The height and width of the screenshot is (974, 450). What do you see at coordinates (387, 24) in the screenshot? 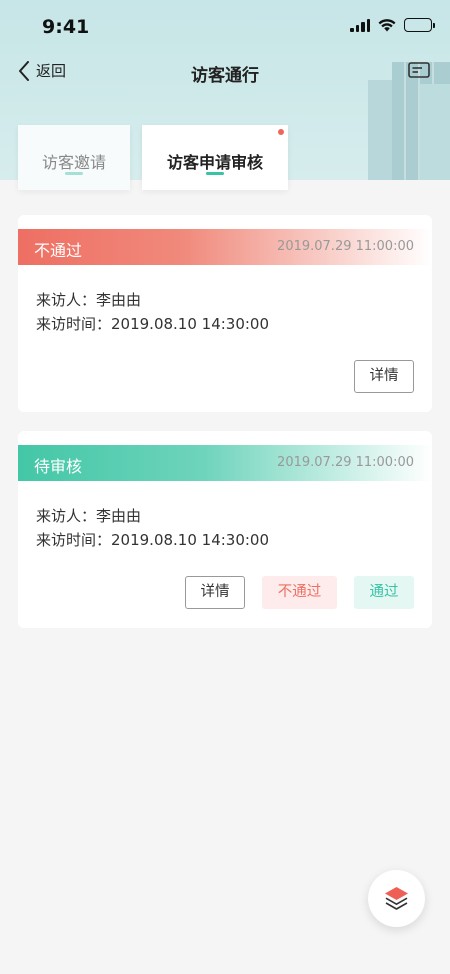
I see `wifi-icon` at bounding box center [387, 24].